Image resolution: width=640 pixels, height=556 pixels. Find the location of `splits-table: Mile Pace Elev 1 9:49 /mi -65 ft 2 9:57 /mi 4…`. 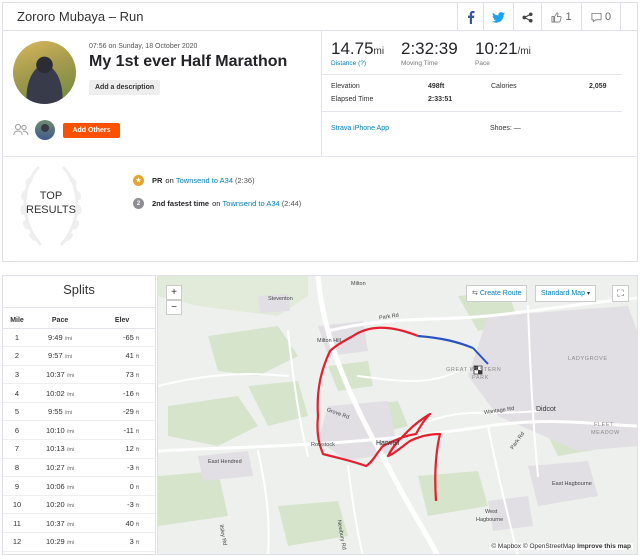

splits-table: Mile Pace Elev 1 9:49 /mi -65 ft 2 9:57 /mi 4… is located at coordinates (79, 433).